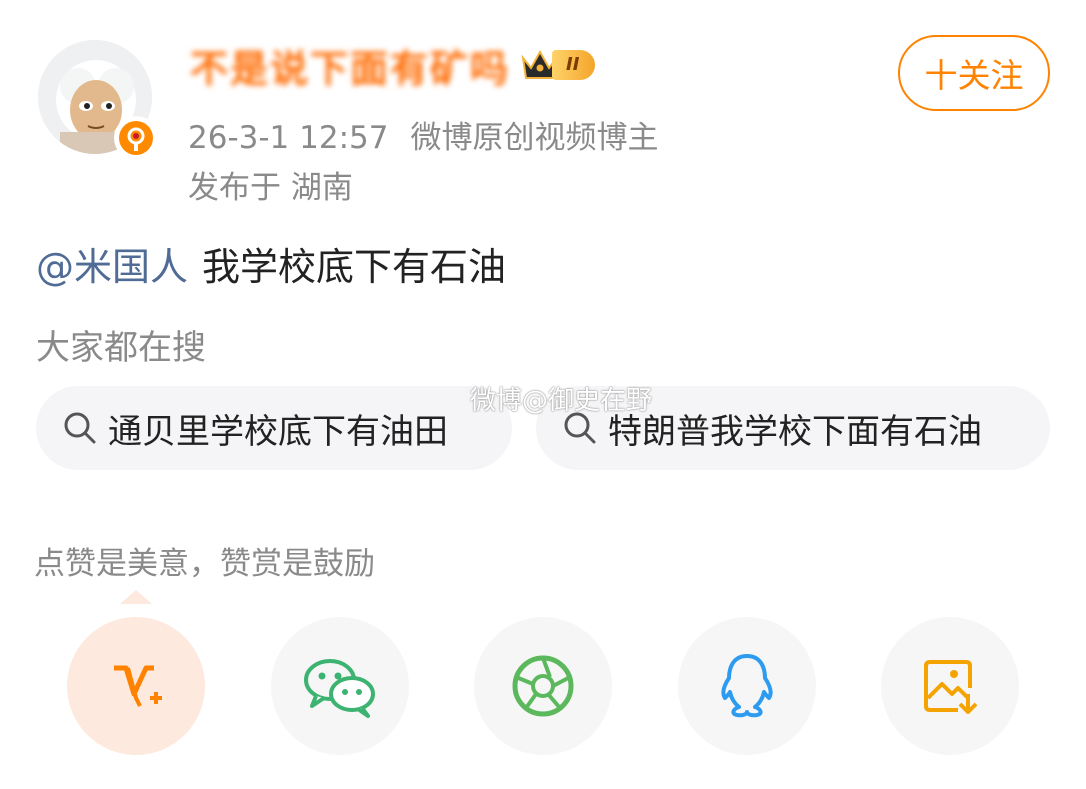 The height and width of the screenshot is (789, 1086). I want to click on share-save-image-button, so click(950, 686).